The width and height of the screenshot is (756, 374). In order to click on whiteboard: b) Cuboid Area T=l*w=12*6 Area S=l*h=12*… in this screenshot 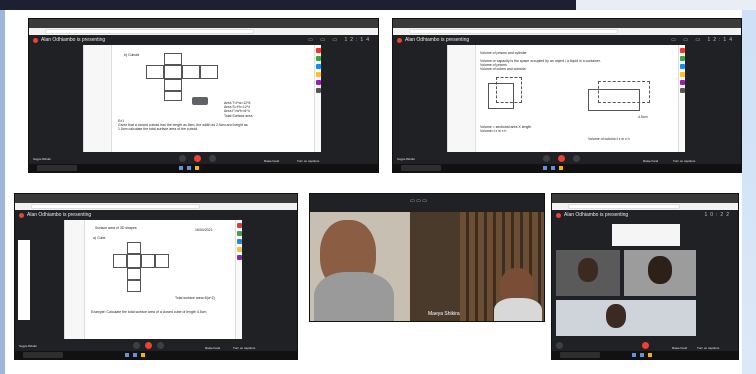, I will do `click(199, 98)`.